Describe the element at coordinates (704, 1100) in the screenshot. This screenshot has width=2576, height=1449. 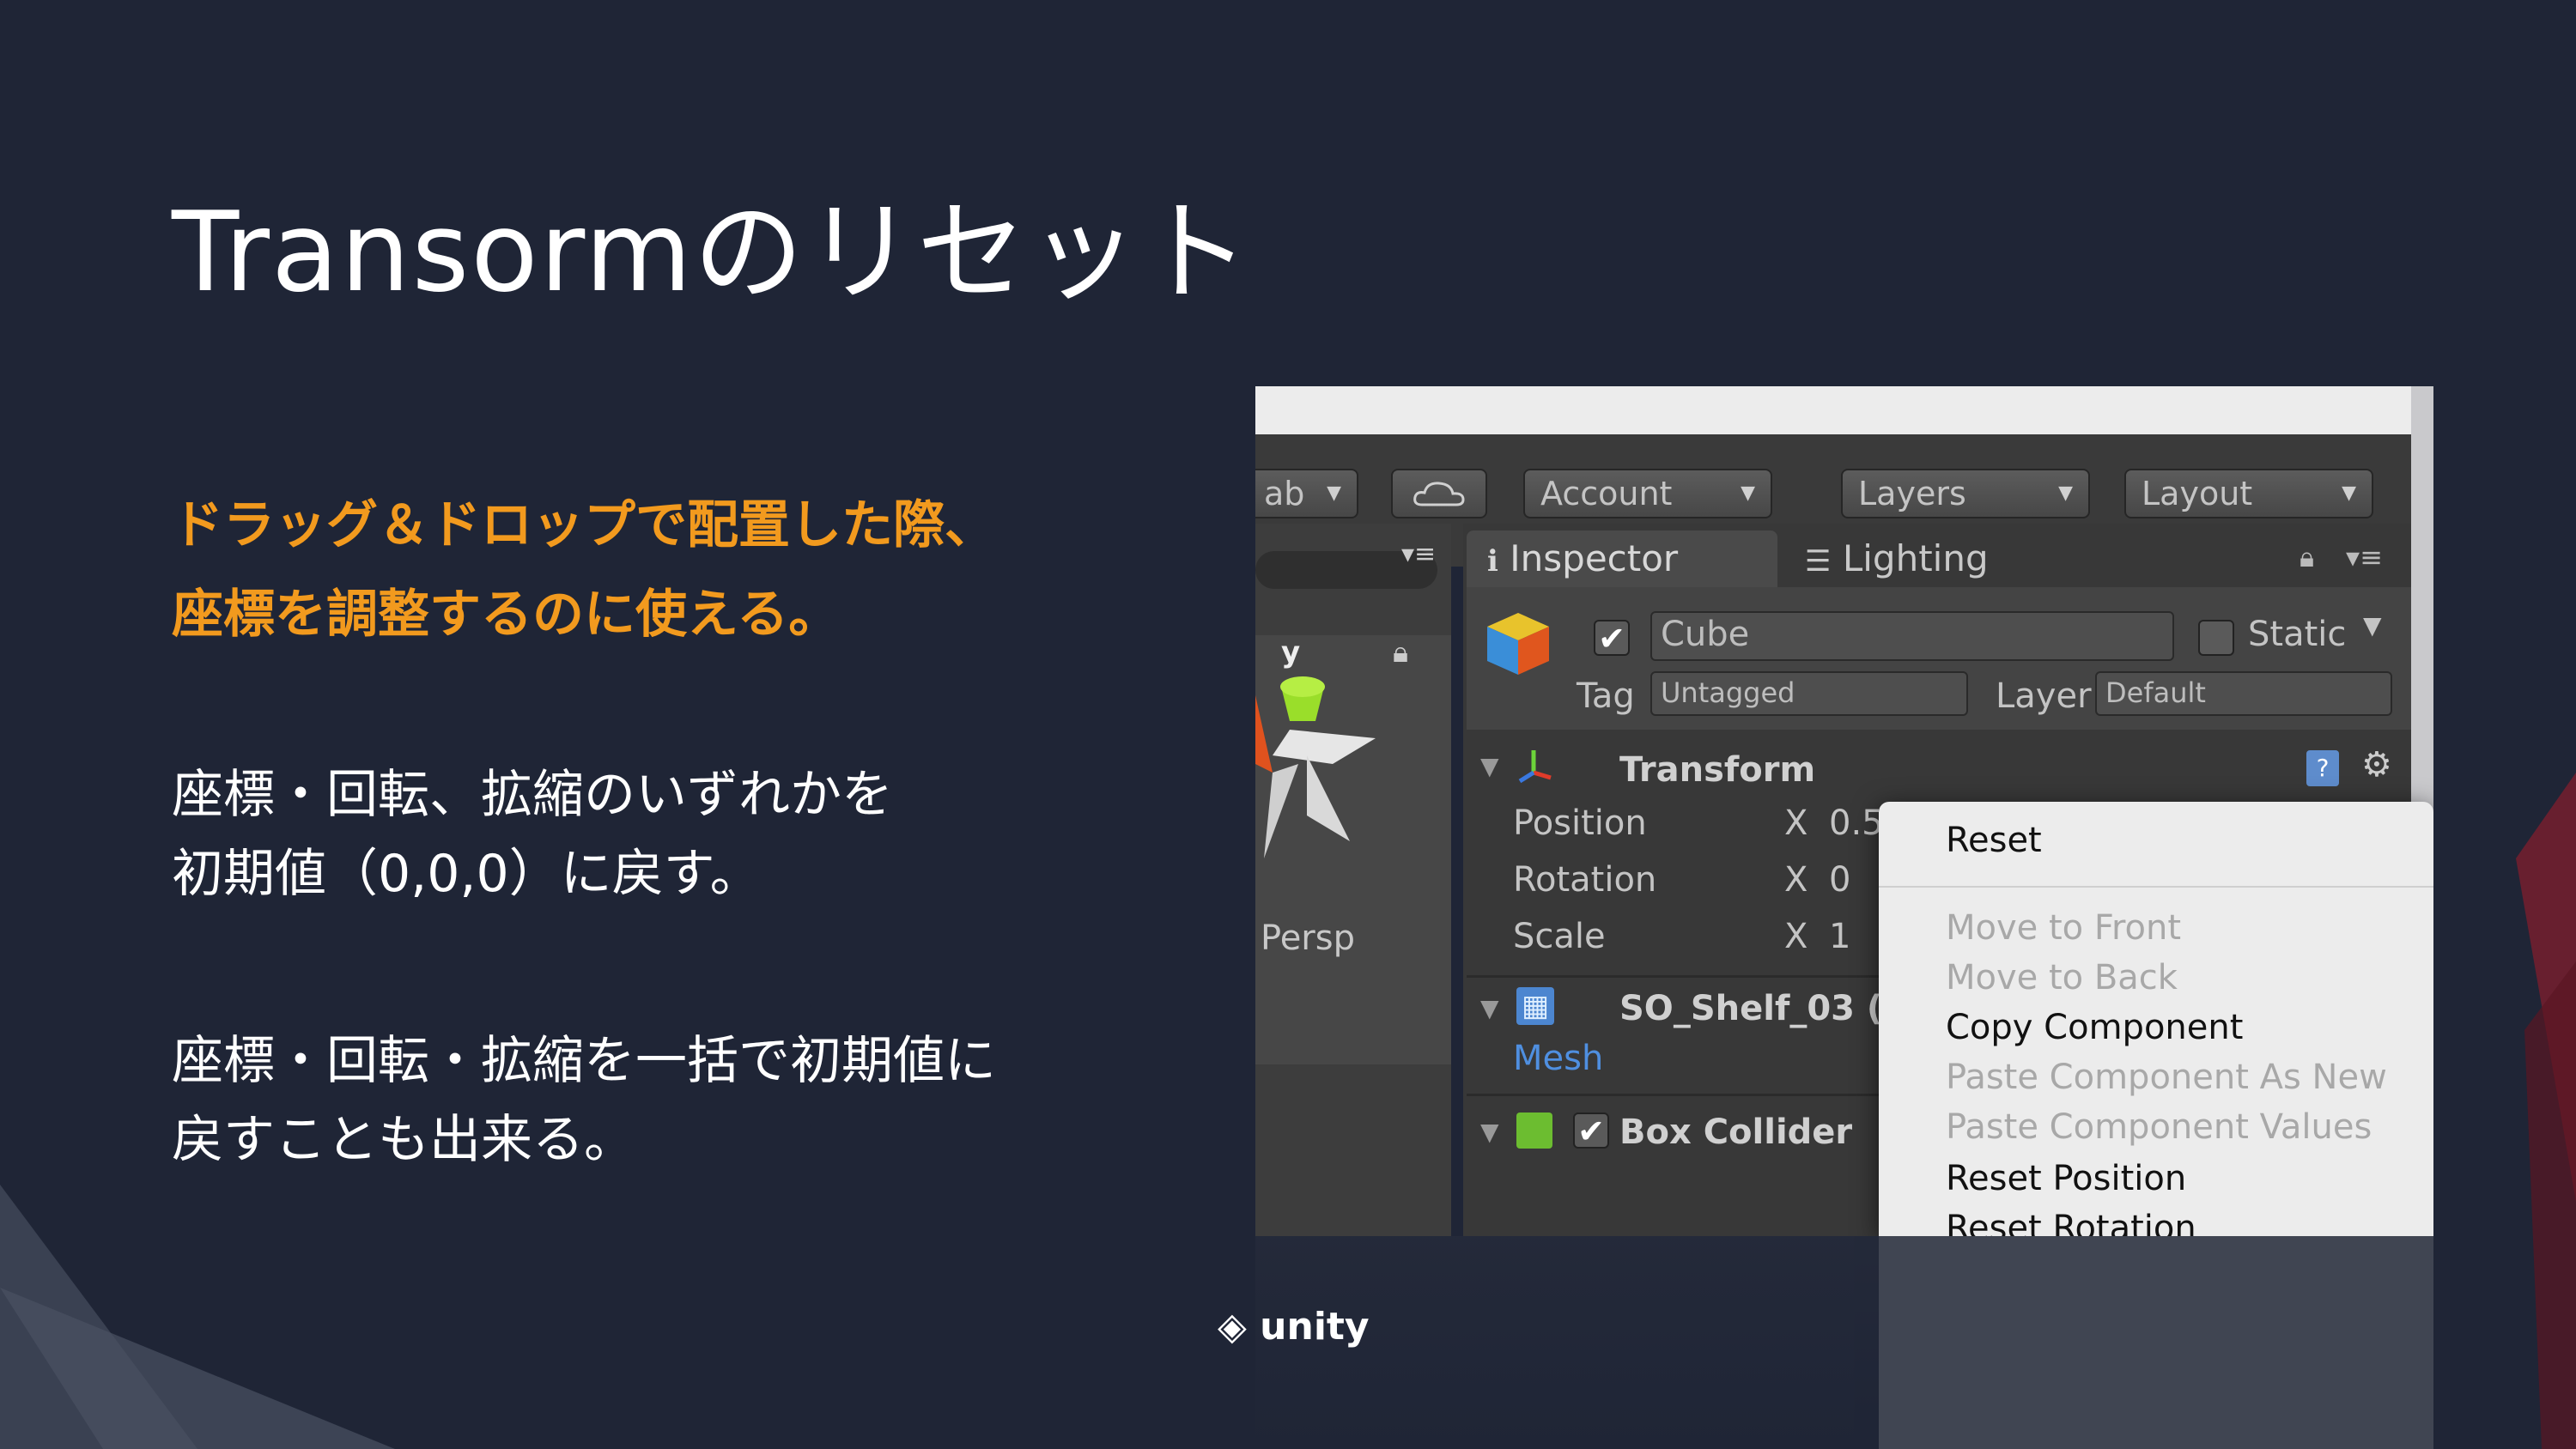
I see `paragraph-bulk-reset: 座標・回転・拡縮を一括で初期値に 戻すことも出来る。` at that location.